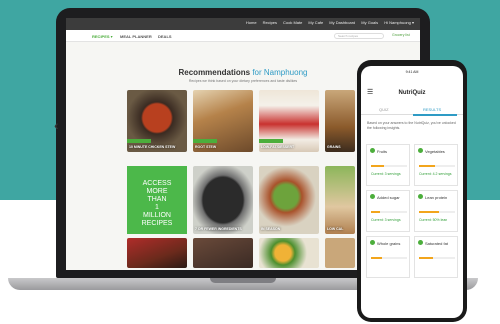  What do you see at coordinates (270, 22) in the screenshot?
I see `topnav-recipes: Recipes` at bounding box center [270, 22].